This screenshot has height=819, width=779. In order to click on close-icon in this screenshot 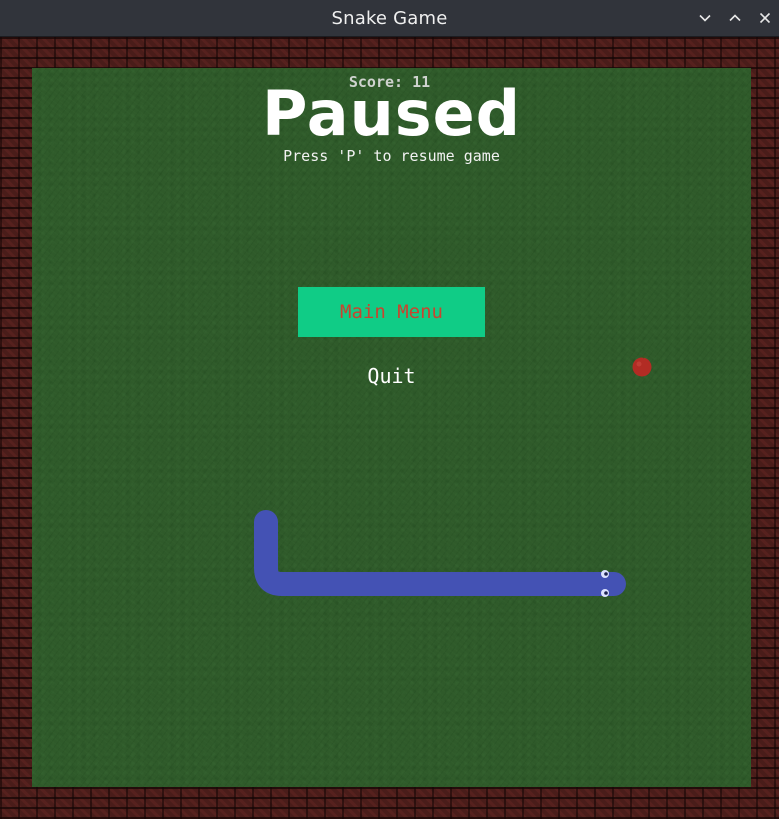, I will do `click(765, 18)`.